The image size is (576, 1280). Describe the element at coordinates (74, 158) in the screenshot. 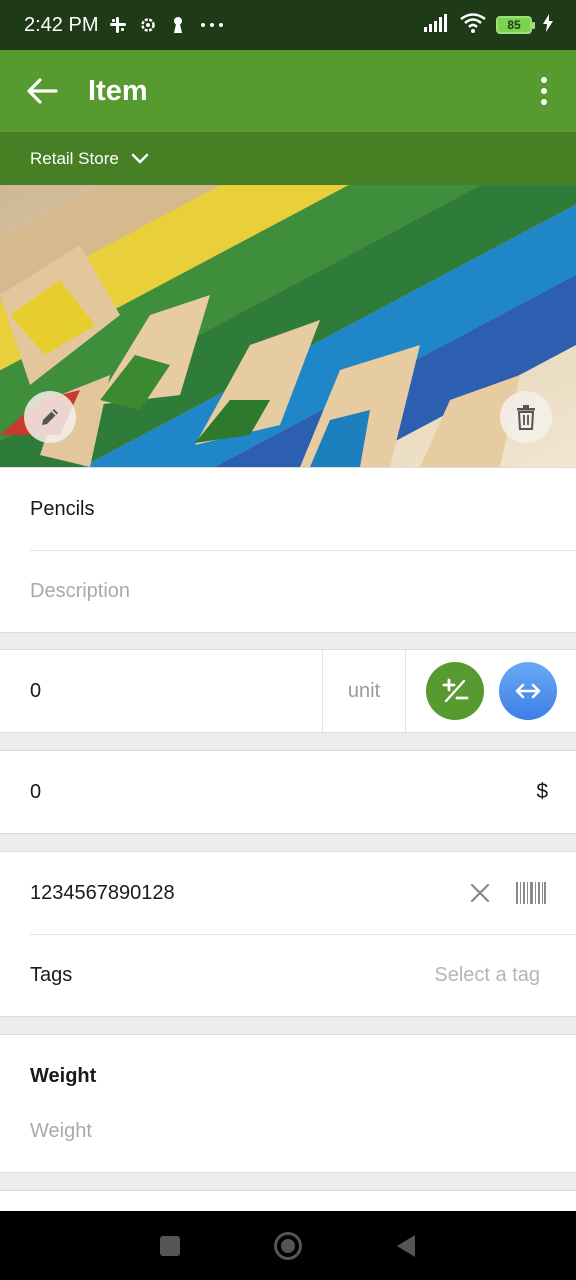

I see `store-name: Retail Store` at that location.